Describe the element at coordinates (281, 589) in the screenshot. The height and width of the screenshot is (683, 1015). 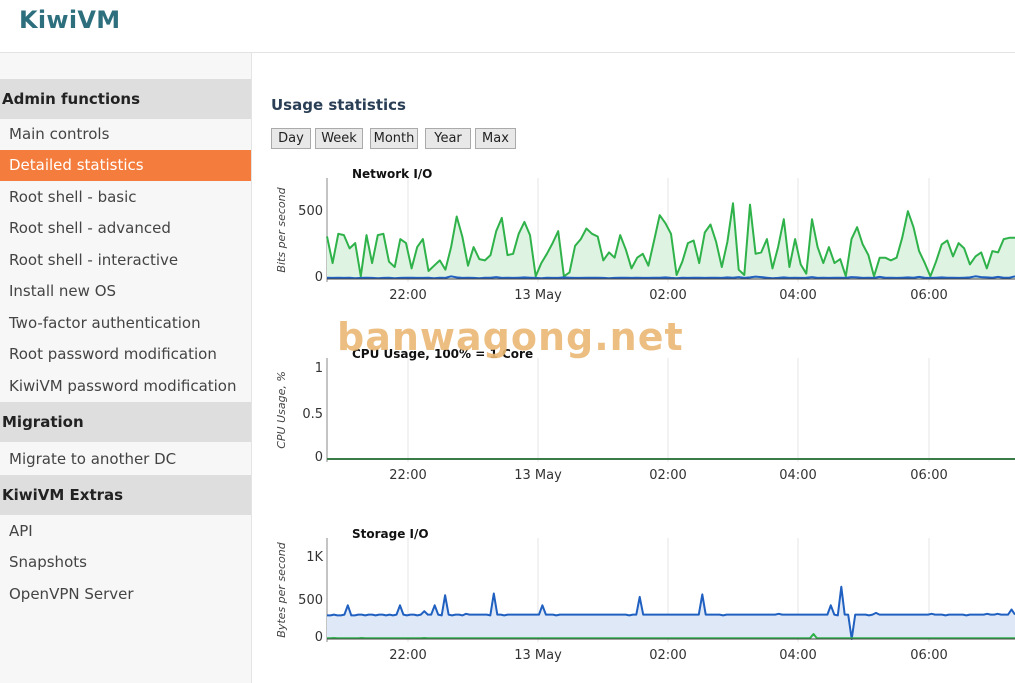
I see `storage-i-o-y-label: Bytes per second` at that location.